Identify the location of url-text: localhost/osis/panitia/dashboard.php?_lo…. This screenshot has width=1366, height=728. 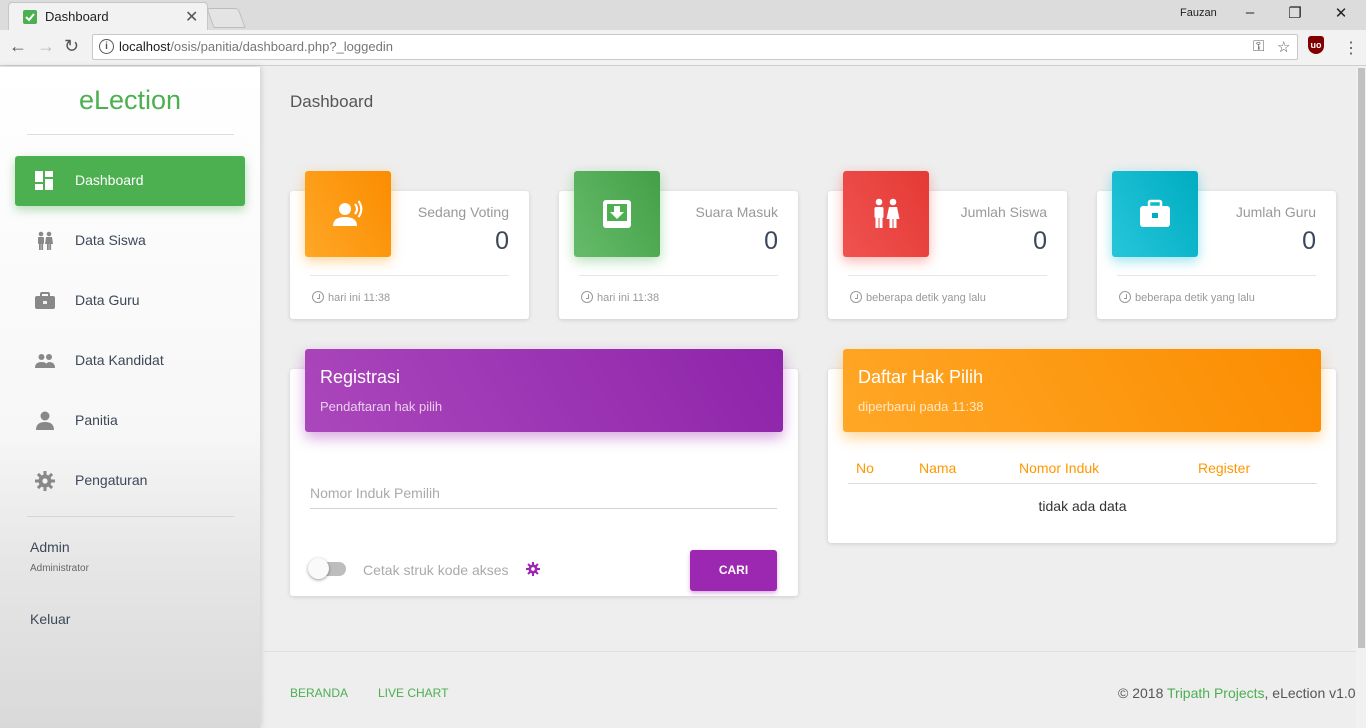
(256, 46).